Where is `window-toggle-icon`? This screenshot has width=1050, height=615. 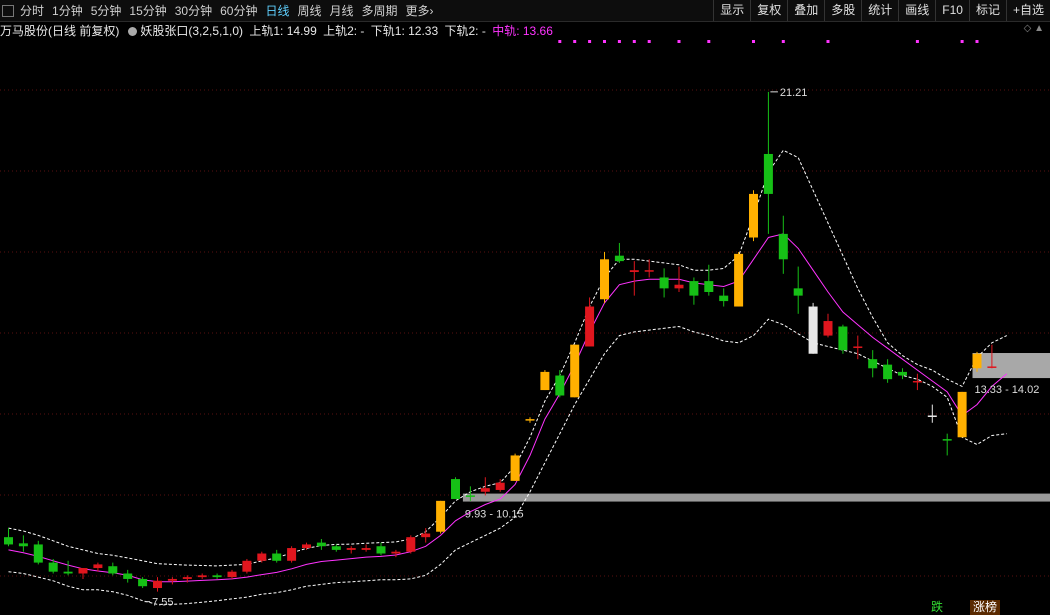 window-toggle-icon is located at coordinates (8, 11).